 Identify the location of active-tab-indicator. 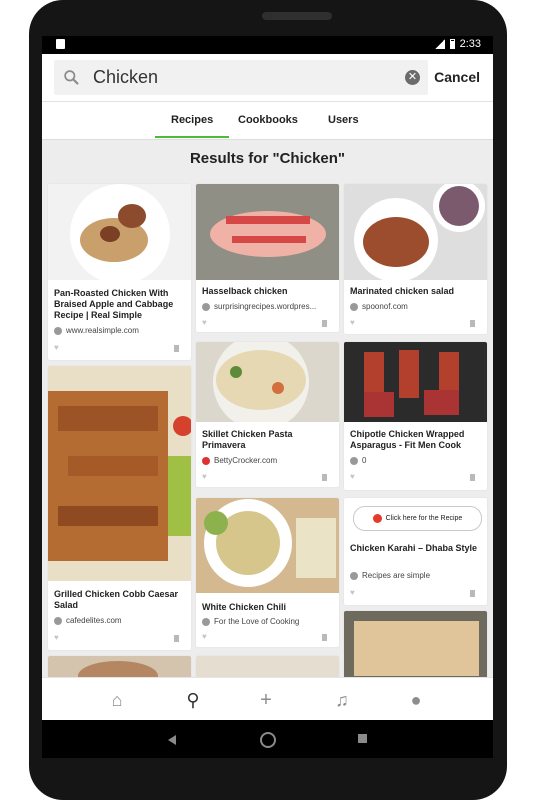
(192, 137).